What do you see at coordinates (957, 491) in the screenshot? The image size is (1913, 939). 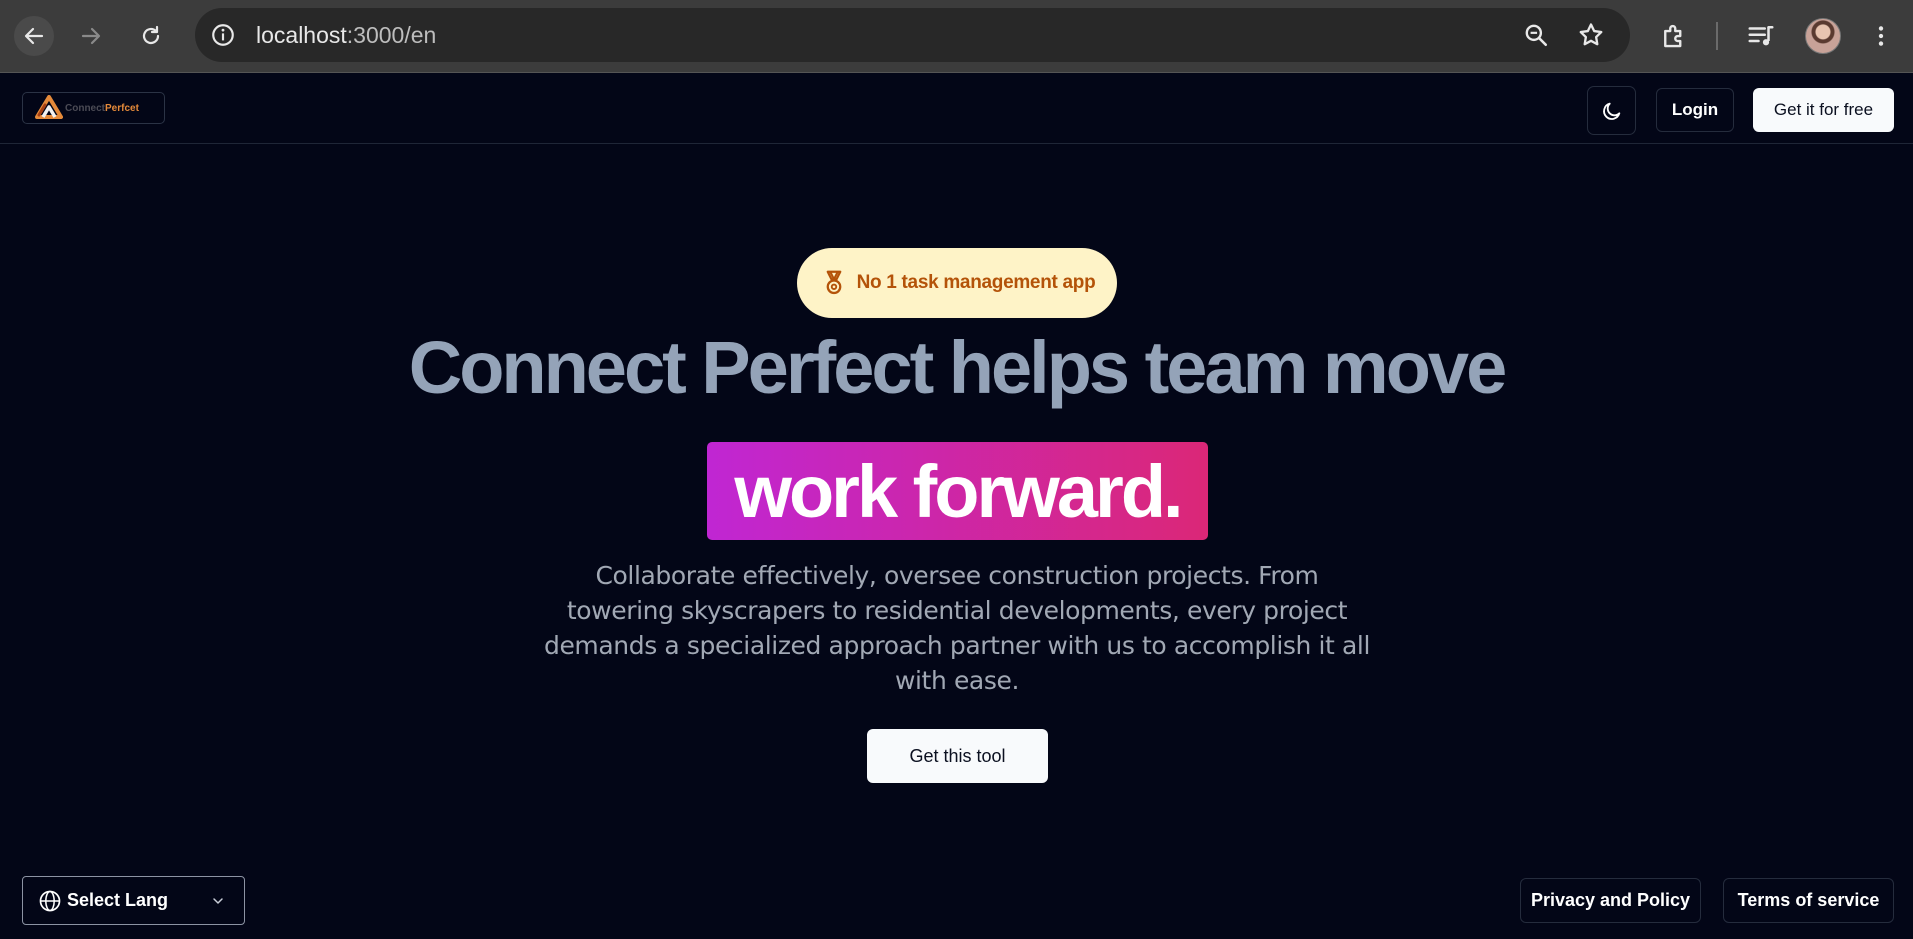 I see `hero-highlight: work forward.` at bounding box center [957, 491].